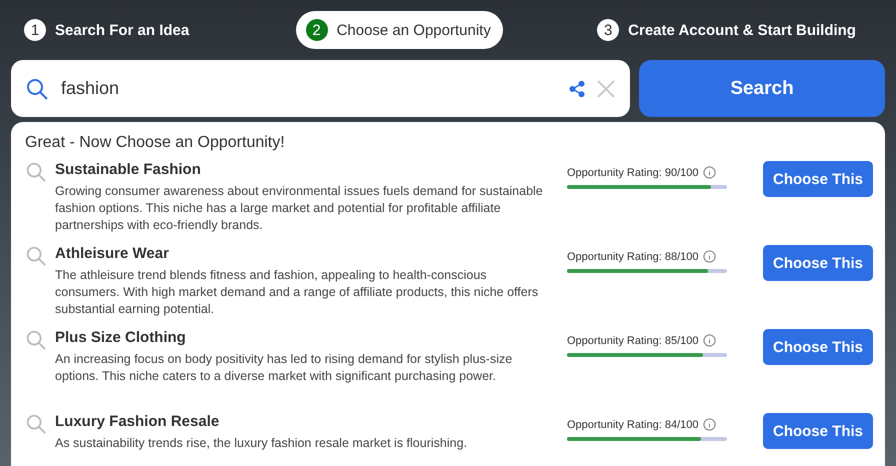  What do you see at coordinates (112, 253) in the screenshot?
I see `opportunity-title: Athleisure Wear` at bounding box center [112, 253].